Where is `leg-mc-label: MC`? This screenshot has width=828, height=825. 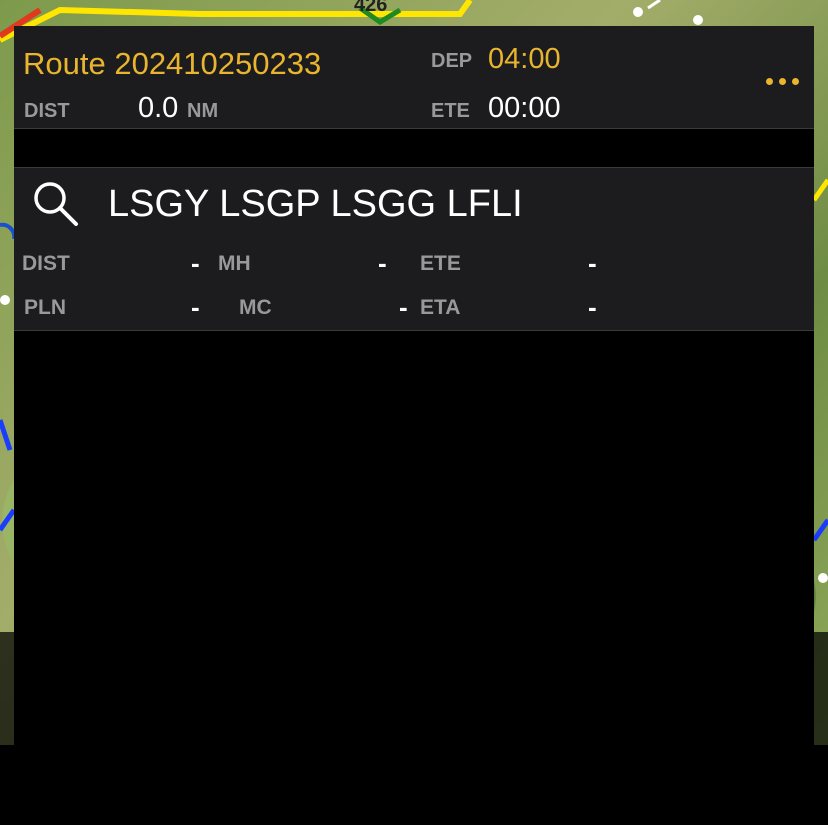
leg-mc-label: MC is located at coordinates (255, 307).